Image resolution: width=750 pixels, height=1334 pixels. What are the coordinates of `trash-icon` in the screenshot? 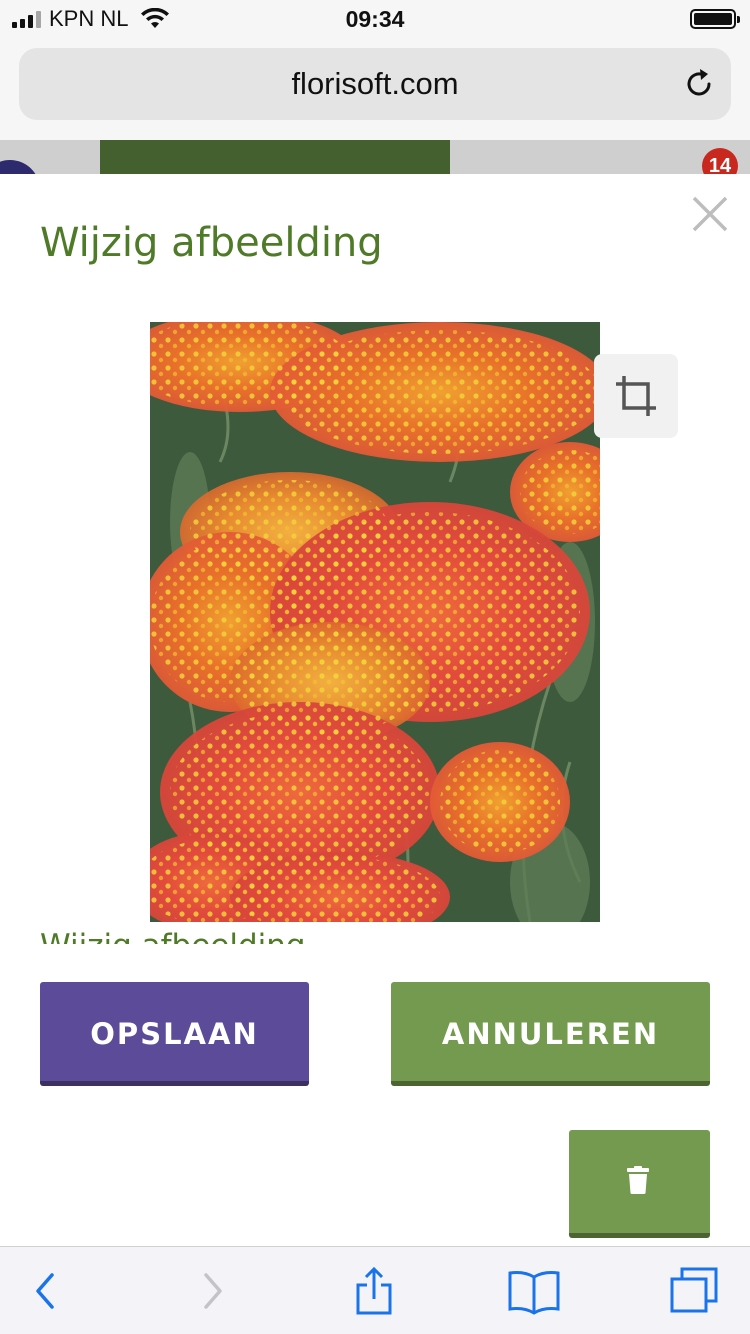 It's located at (638, 1180).